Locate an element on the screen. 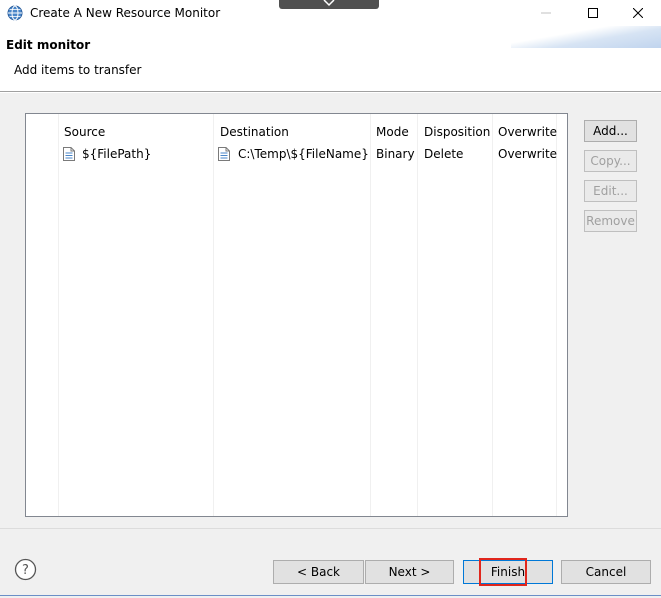  minimize-button is located at coordinates (546, 13).